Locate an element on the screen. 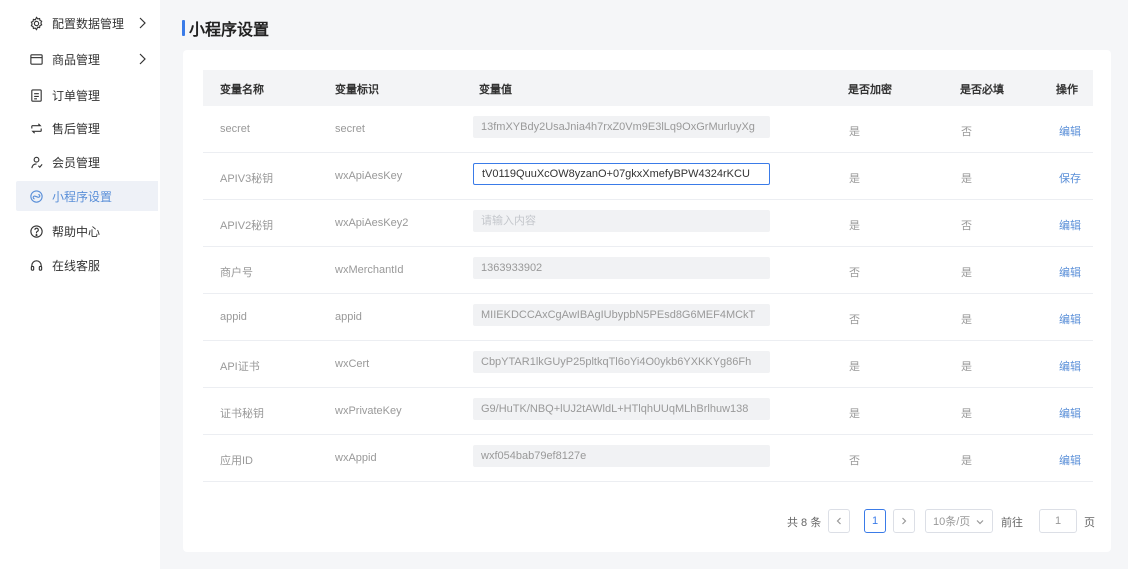  miniapp-icon is located at coordinates (36, 196).